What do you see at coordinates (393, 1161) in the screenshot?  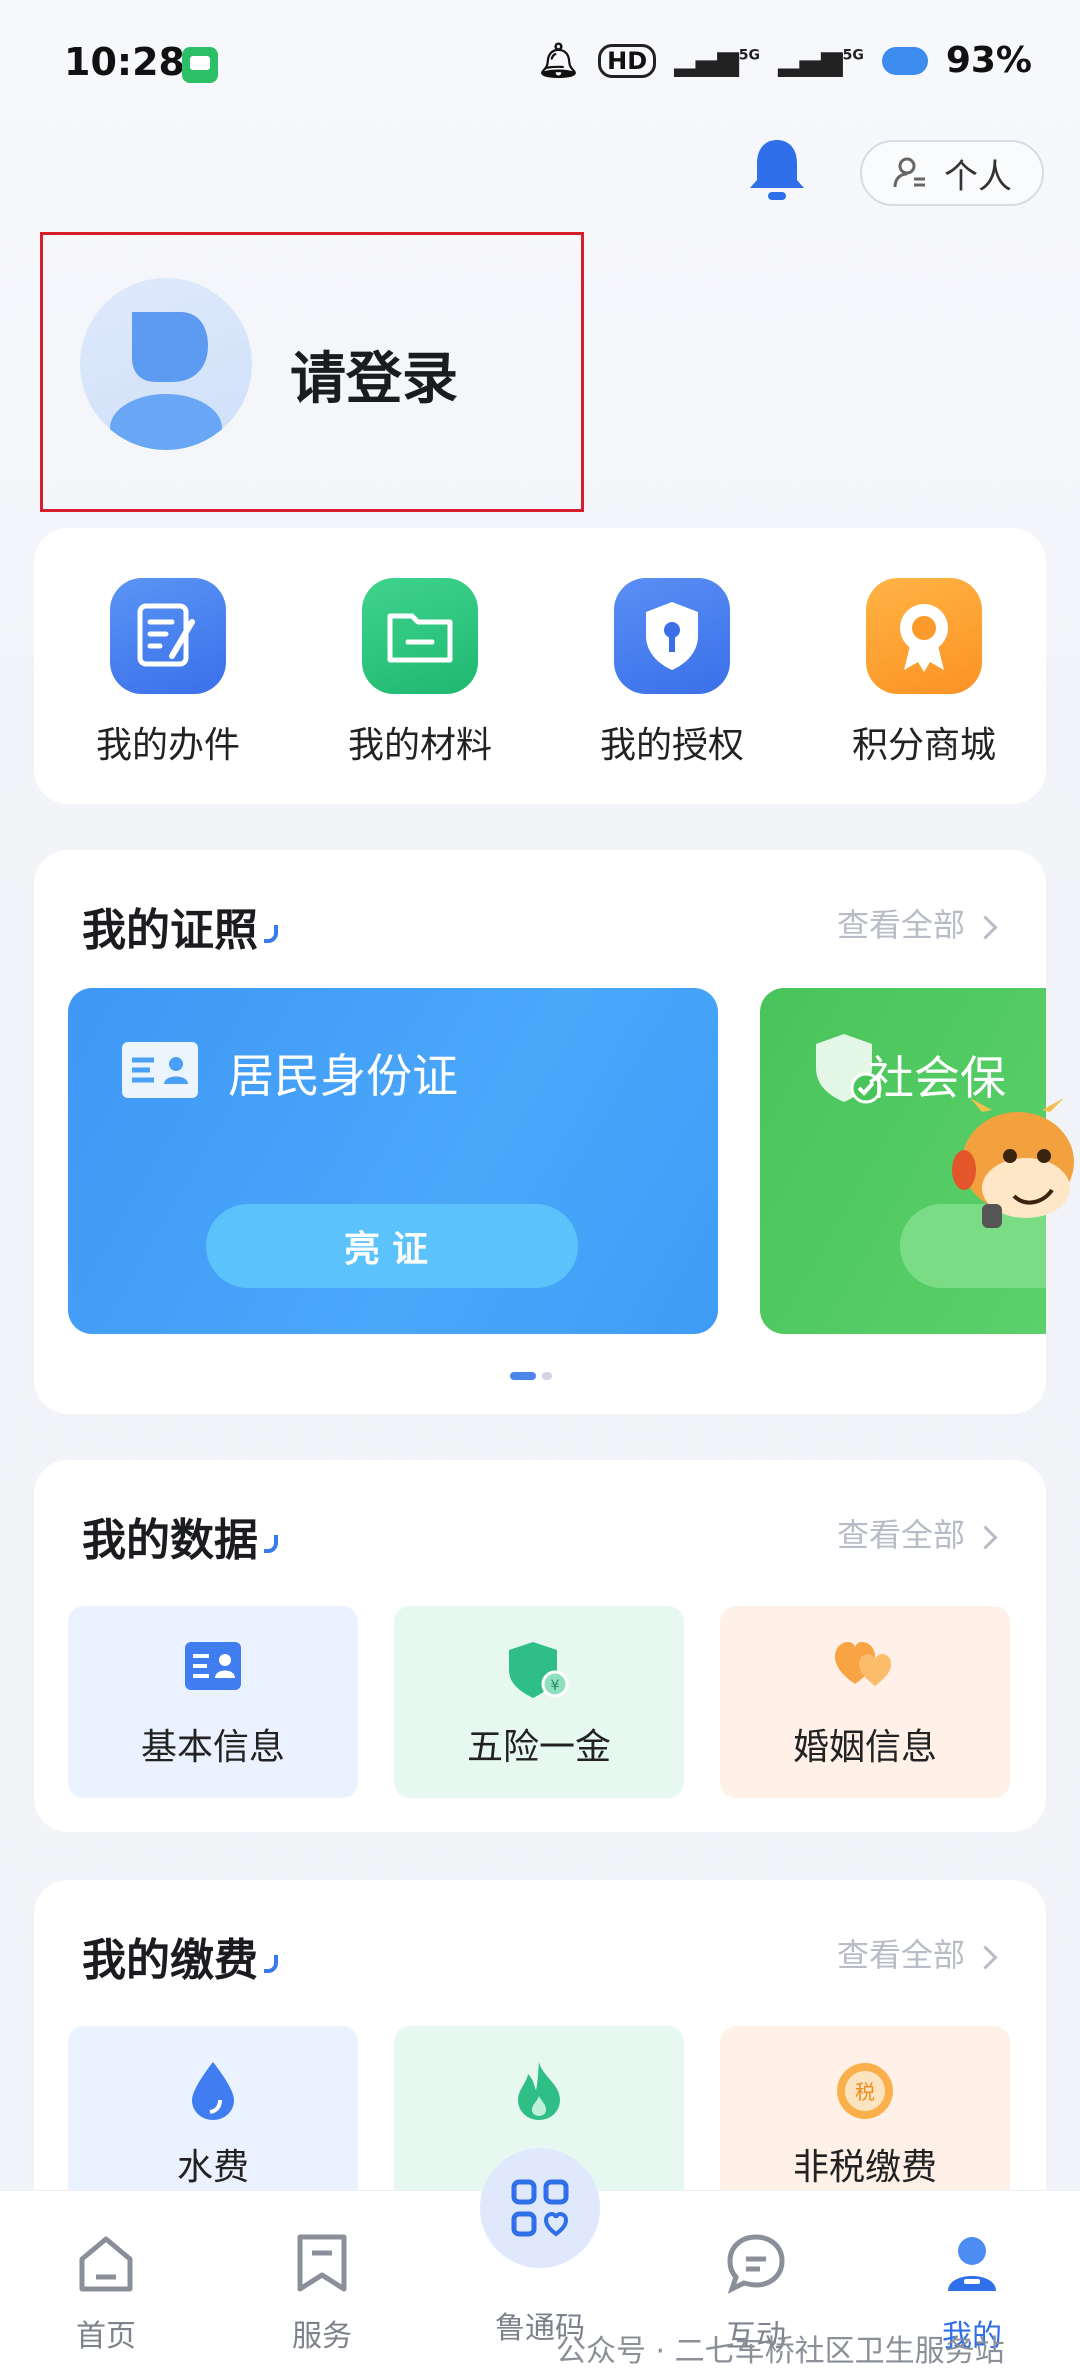 I see `id-card-certificate: 居民身份证 亮证` at bounding box center [393, 1161].